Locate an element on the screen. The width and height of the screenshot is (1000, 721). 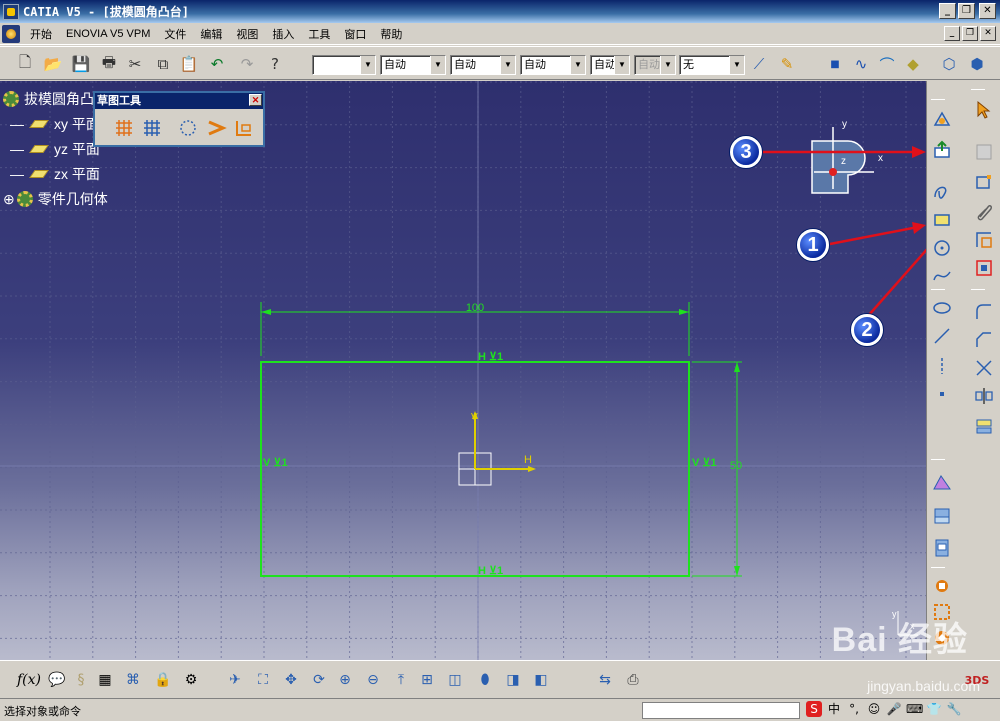
auto-constraint-icon is located at coordinates (984, 268).